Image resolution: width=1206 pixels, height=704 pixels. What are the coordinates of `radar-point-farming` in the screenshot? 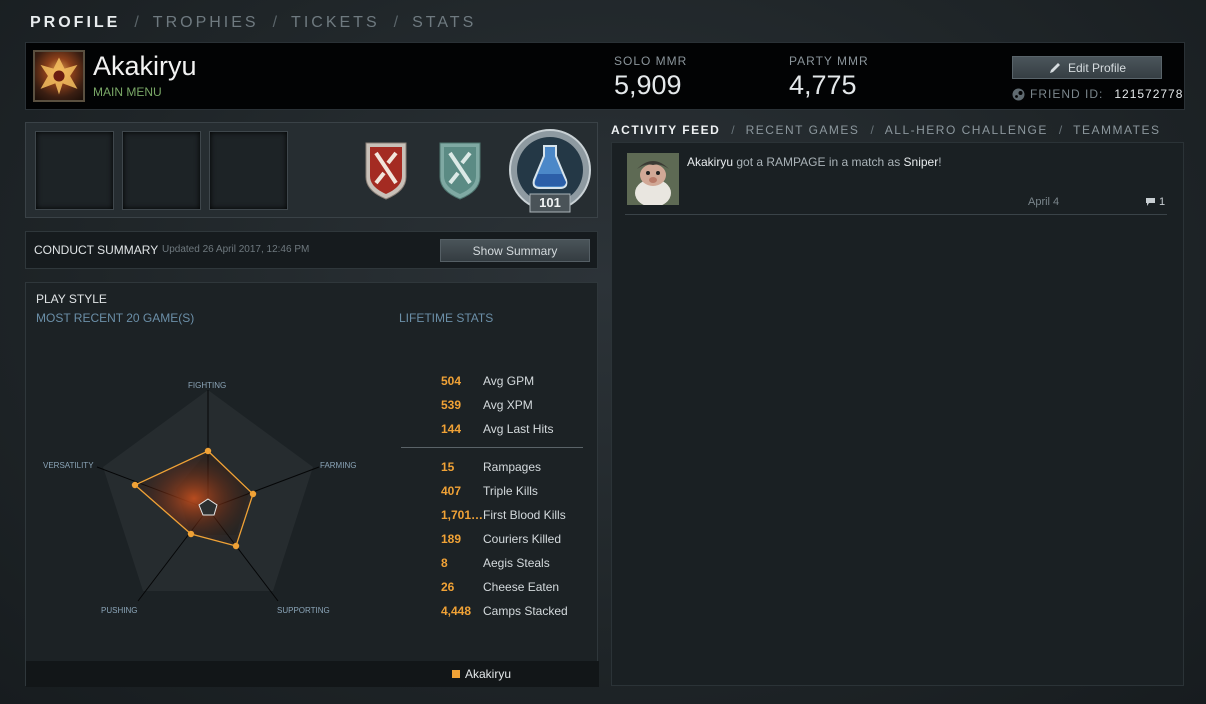 It's located at (253, 494).